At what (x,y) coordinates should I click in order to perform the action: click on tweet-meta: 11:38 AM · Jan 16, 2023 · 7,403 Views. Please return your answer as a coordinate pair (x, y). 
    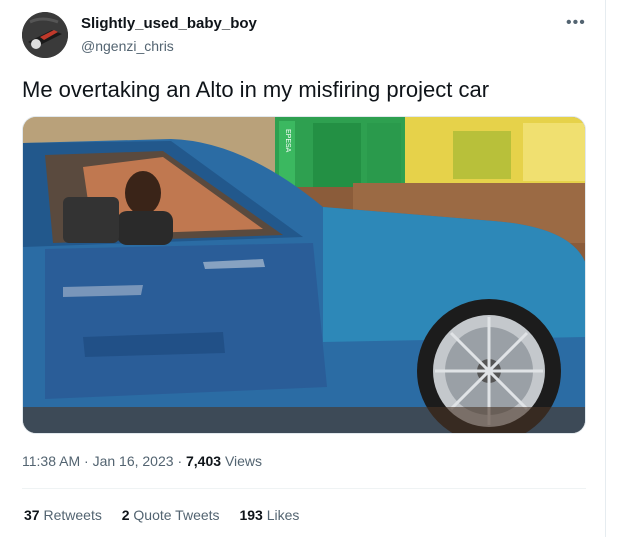
    Looking at the image, I should click on (142, 461).